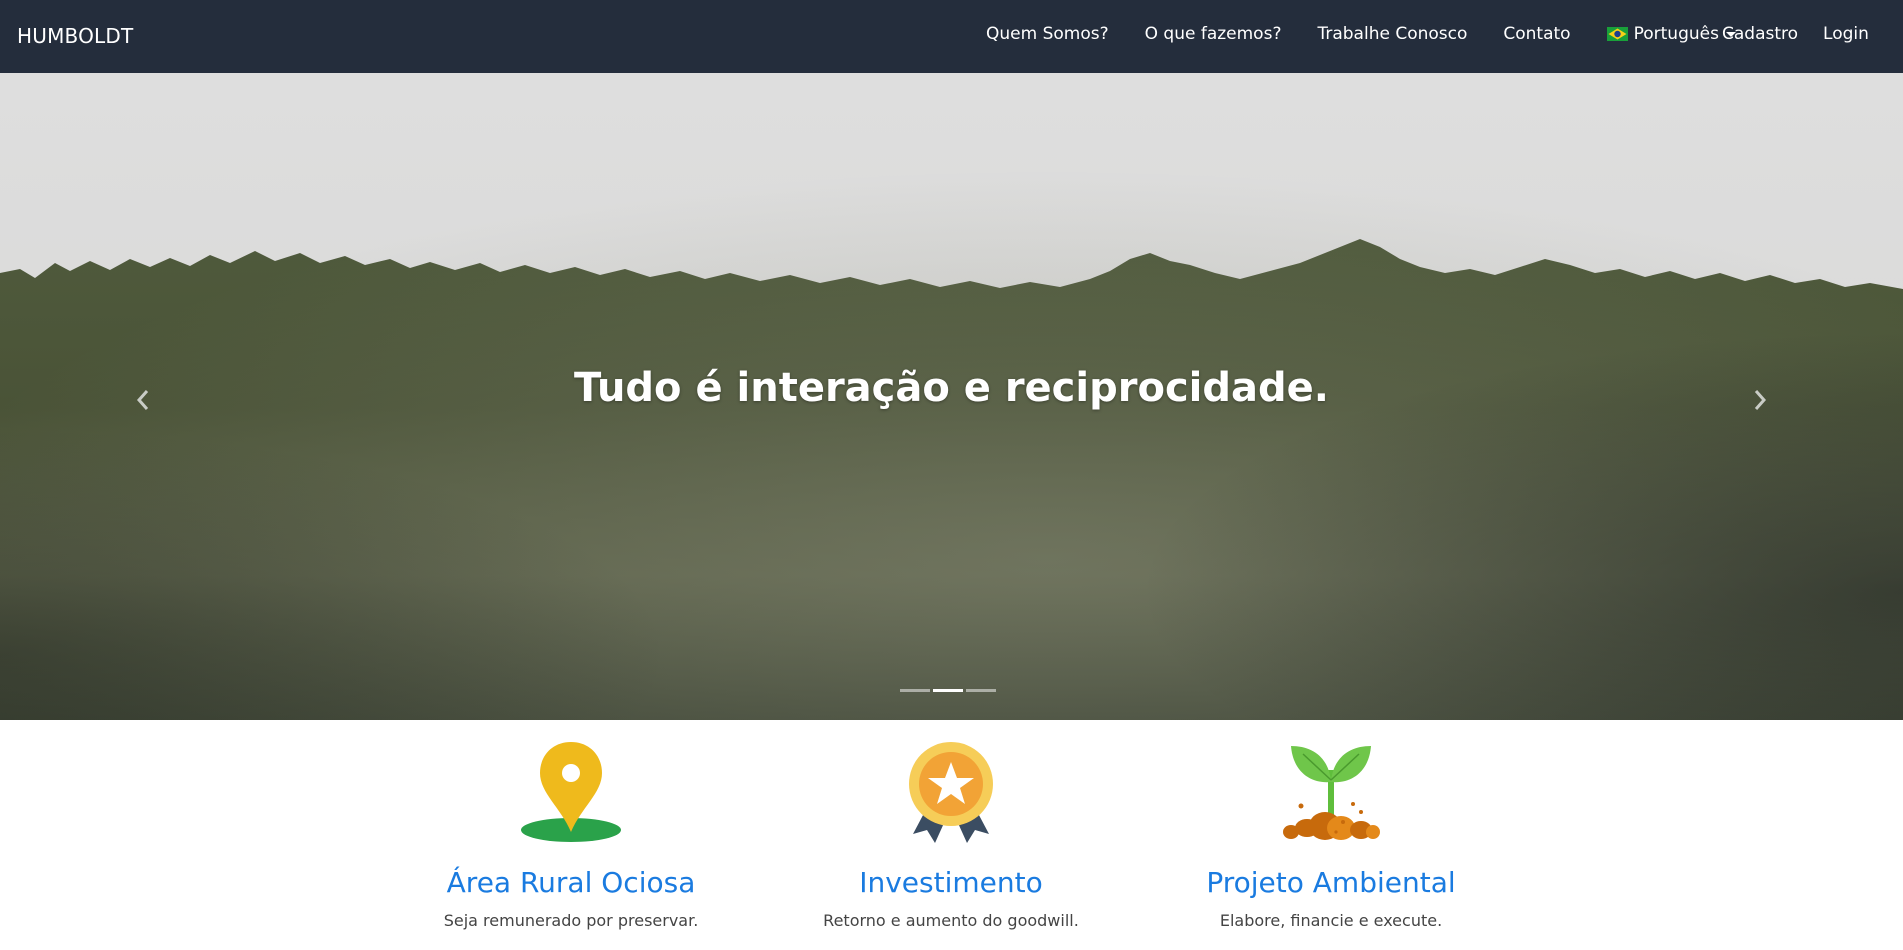 Image resolution: width=1903 pixels, height=950 pixels. What do you see at coordinates (571, 882) in the screenshot?
I see `feature-title: Área Rural Ociosa` at bounding box center [571, 882].